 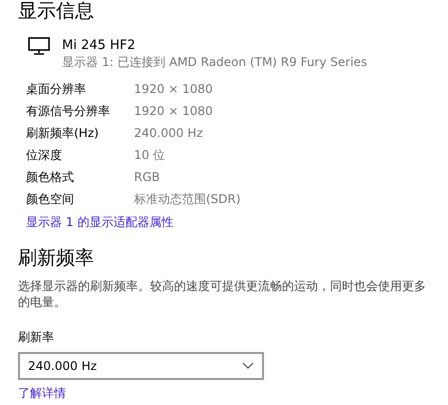 I want to click on monitor-icon, so click(x=39, y=45).